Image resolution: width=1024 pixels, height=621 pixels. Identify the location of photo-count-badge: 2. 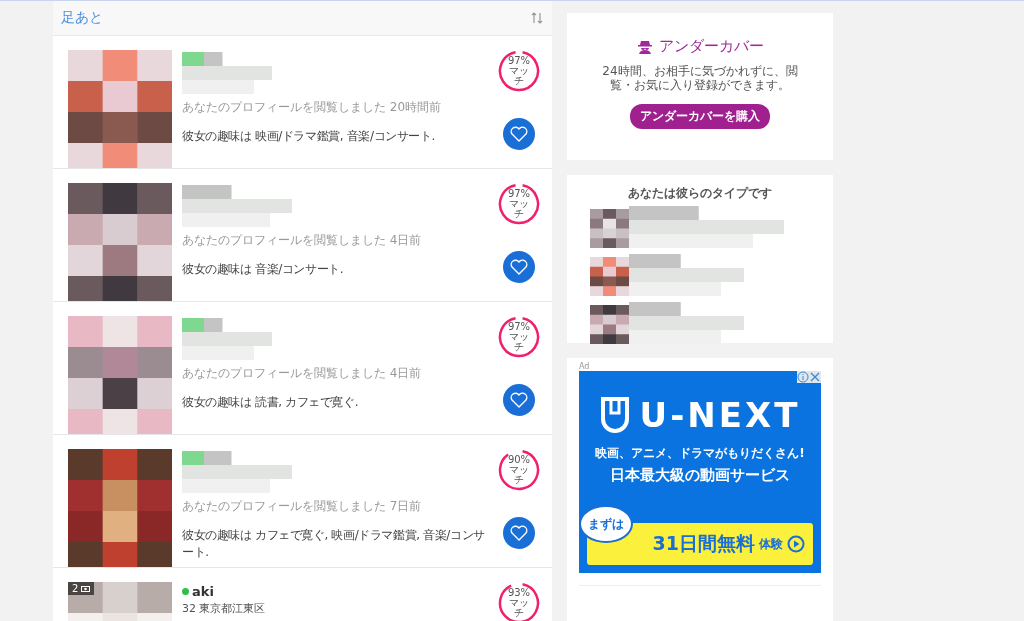
(81, 588).